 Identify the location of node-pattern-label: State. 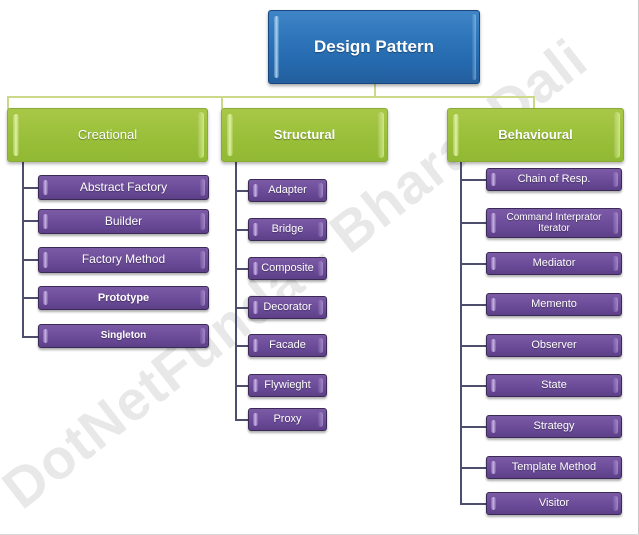
(554, 385).